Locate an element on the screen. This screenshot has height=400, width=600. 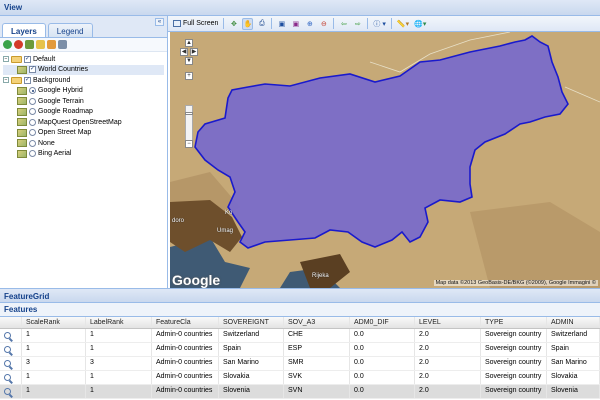
add-layer-icon is located at coordinates (7, 44).